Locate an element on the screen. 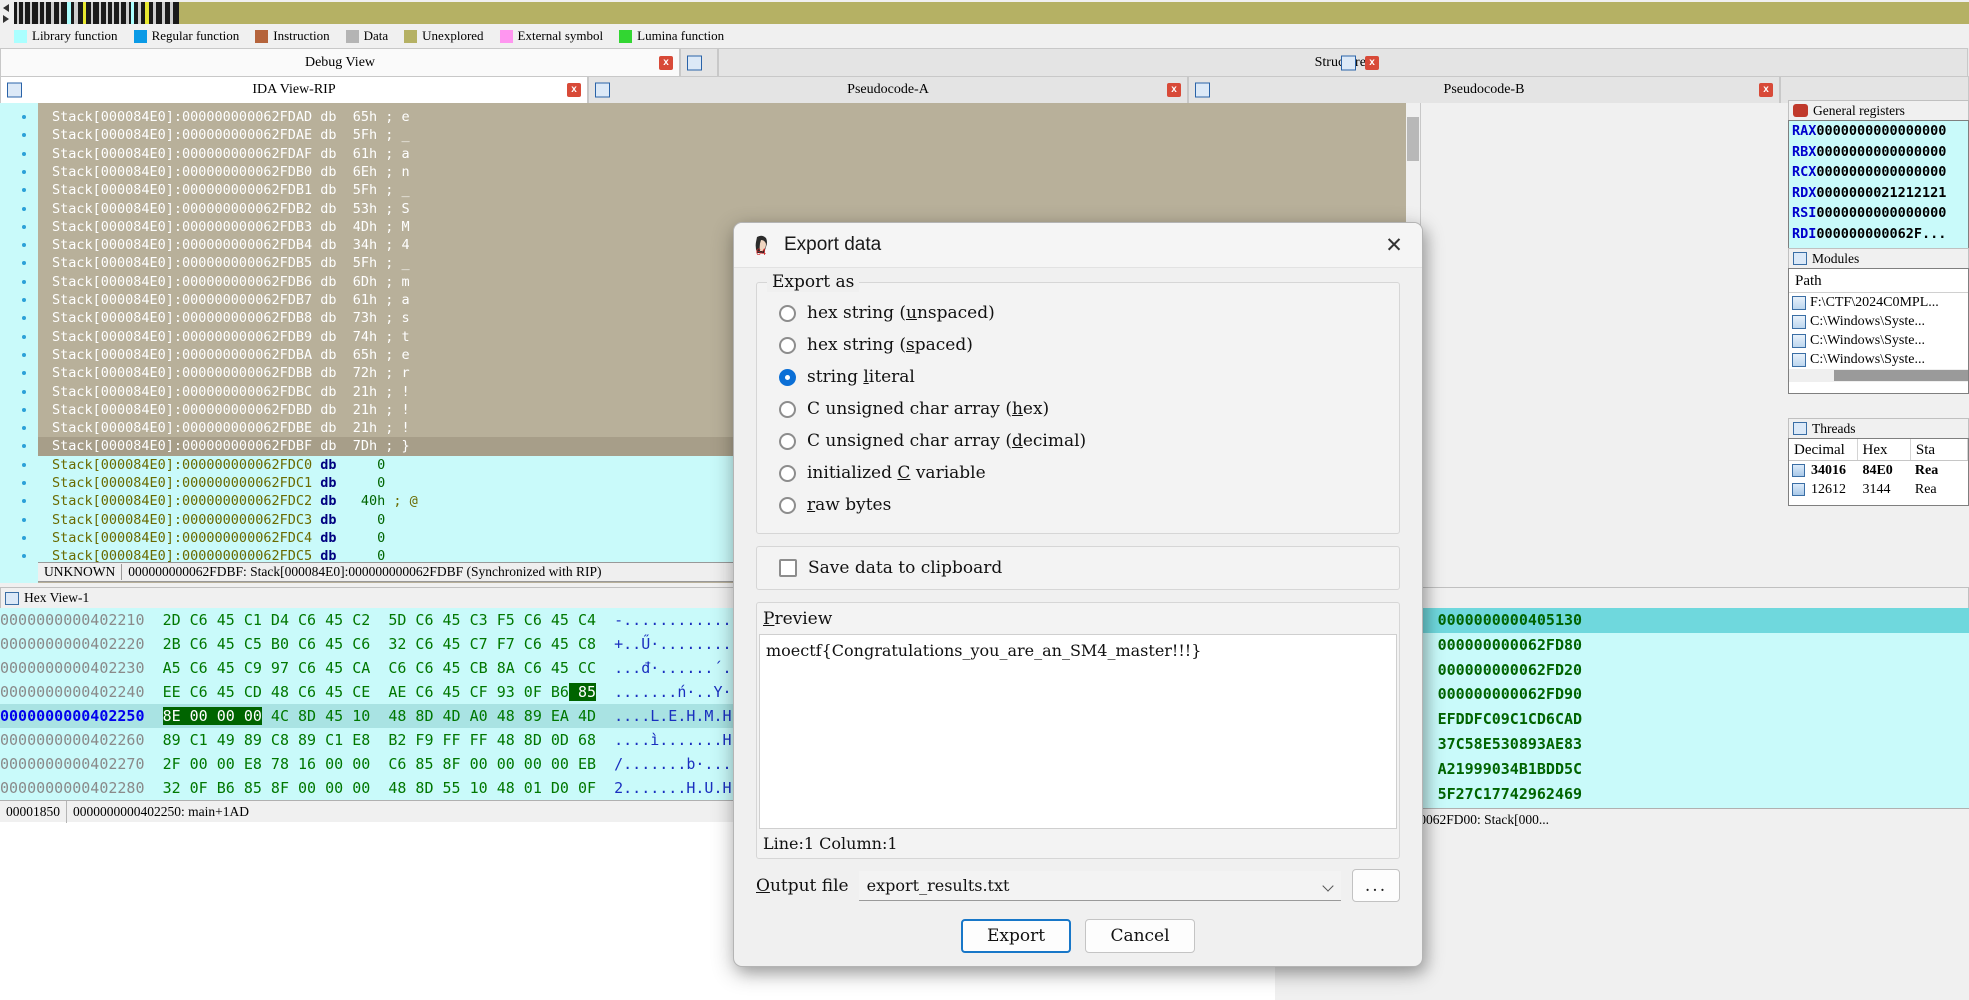 The width and height of the screenshot is (1969, 1000). register-row-rcx: RCX0000000000000000 is located at coordinates (1878, 172).